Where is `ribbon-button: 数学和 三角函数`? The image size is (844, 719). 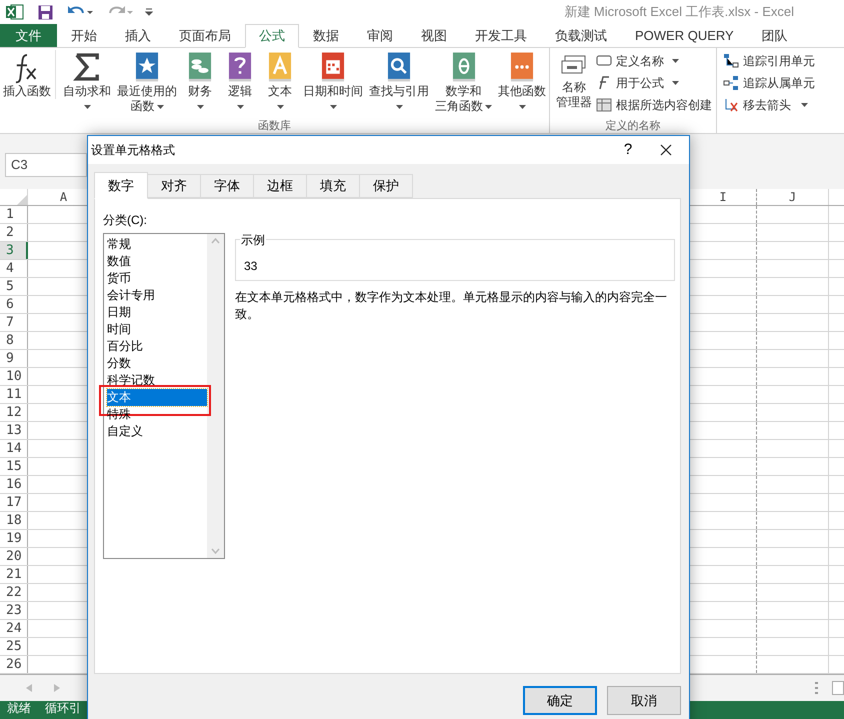 ribbon-button: 数学和 三角函数 is located at coordinates (463, 82).